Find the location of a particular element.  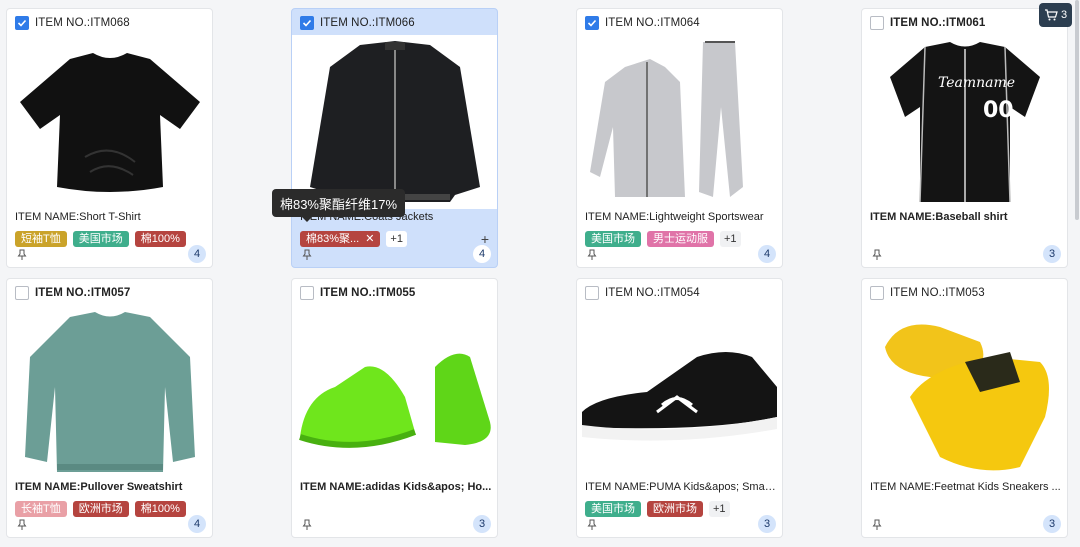

item-number: ITEM NO.:ITM053 is located at coordinates (937, 293).